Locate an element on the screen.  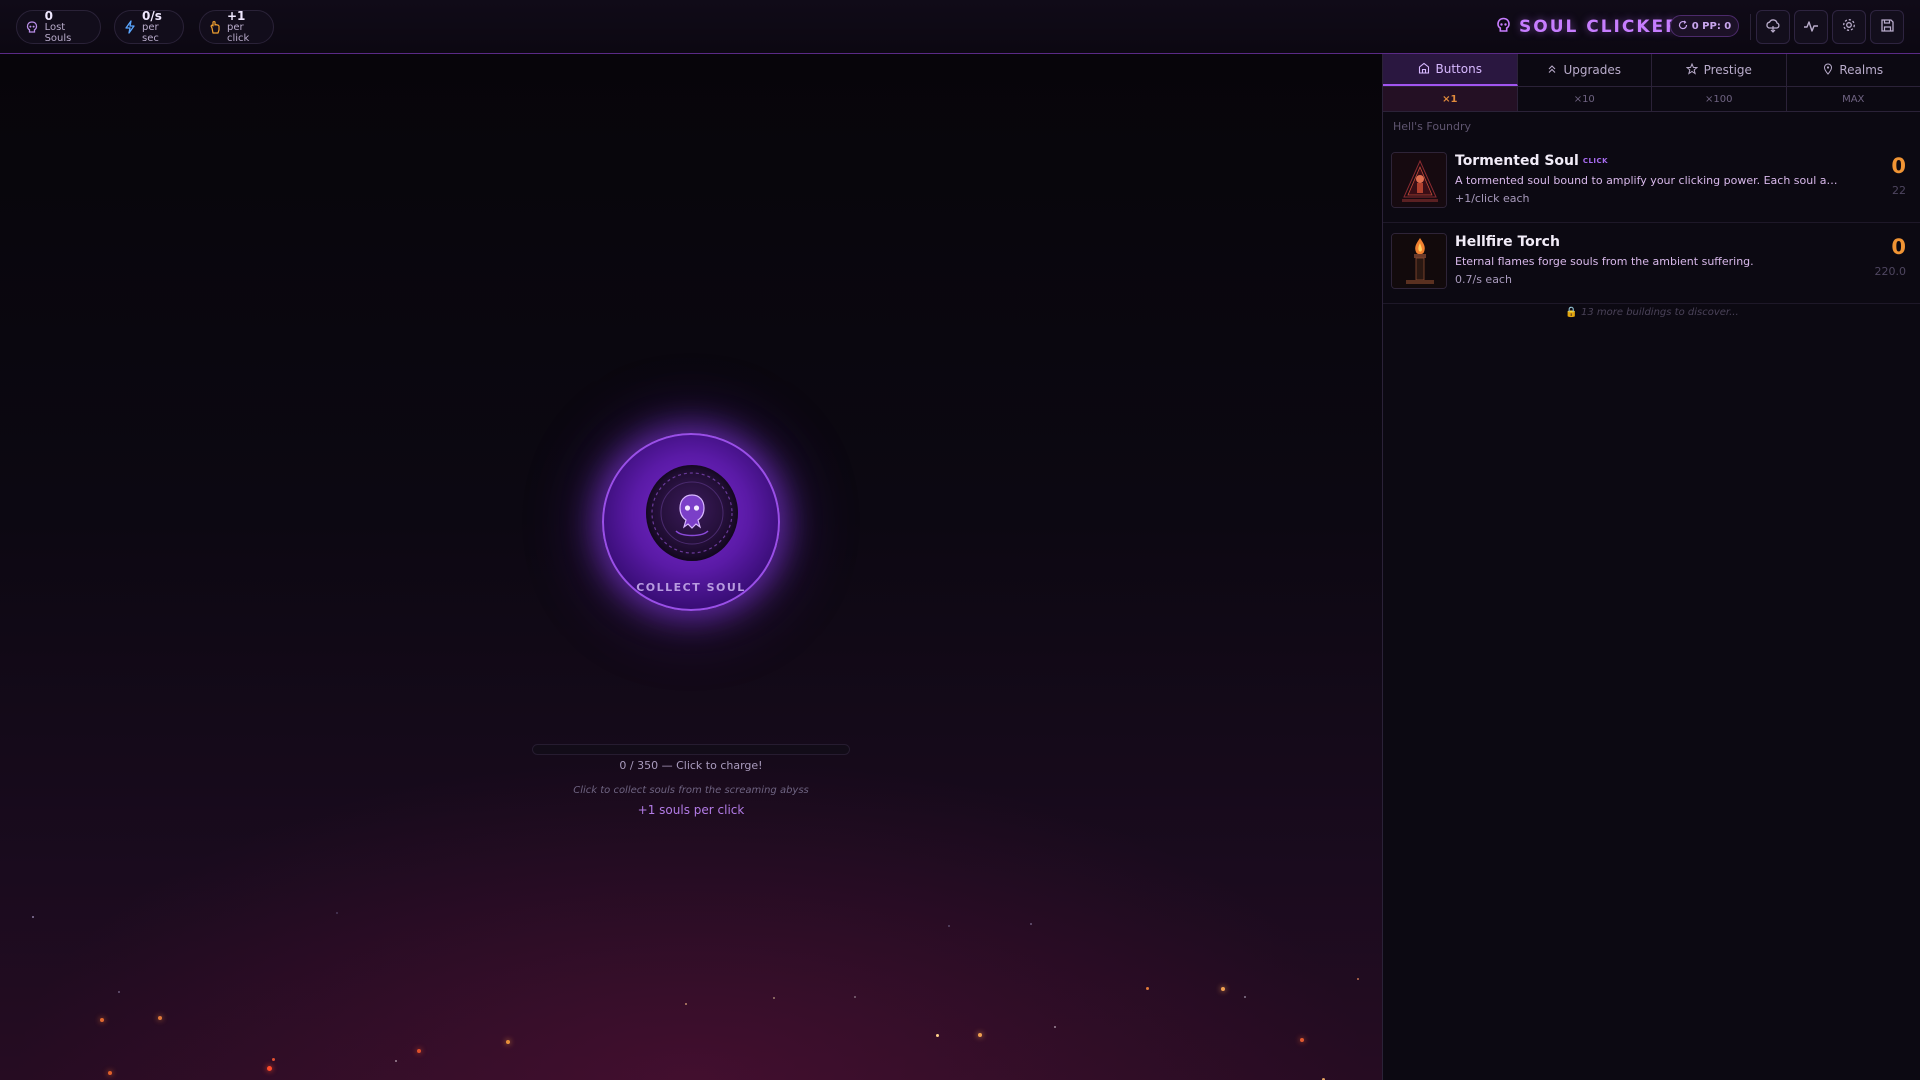
save-icon is located at coordinates (1887, 27).